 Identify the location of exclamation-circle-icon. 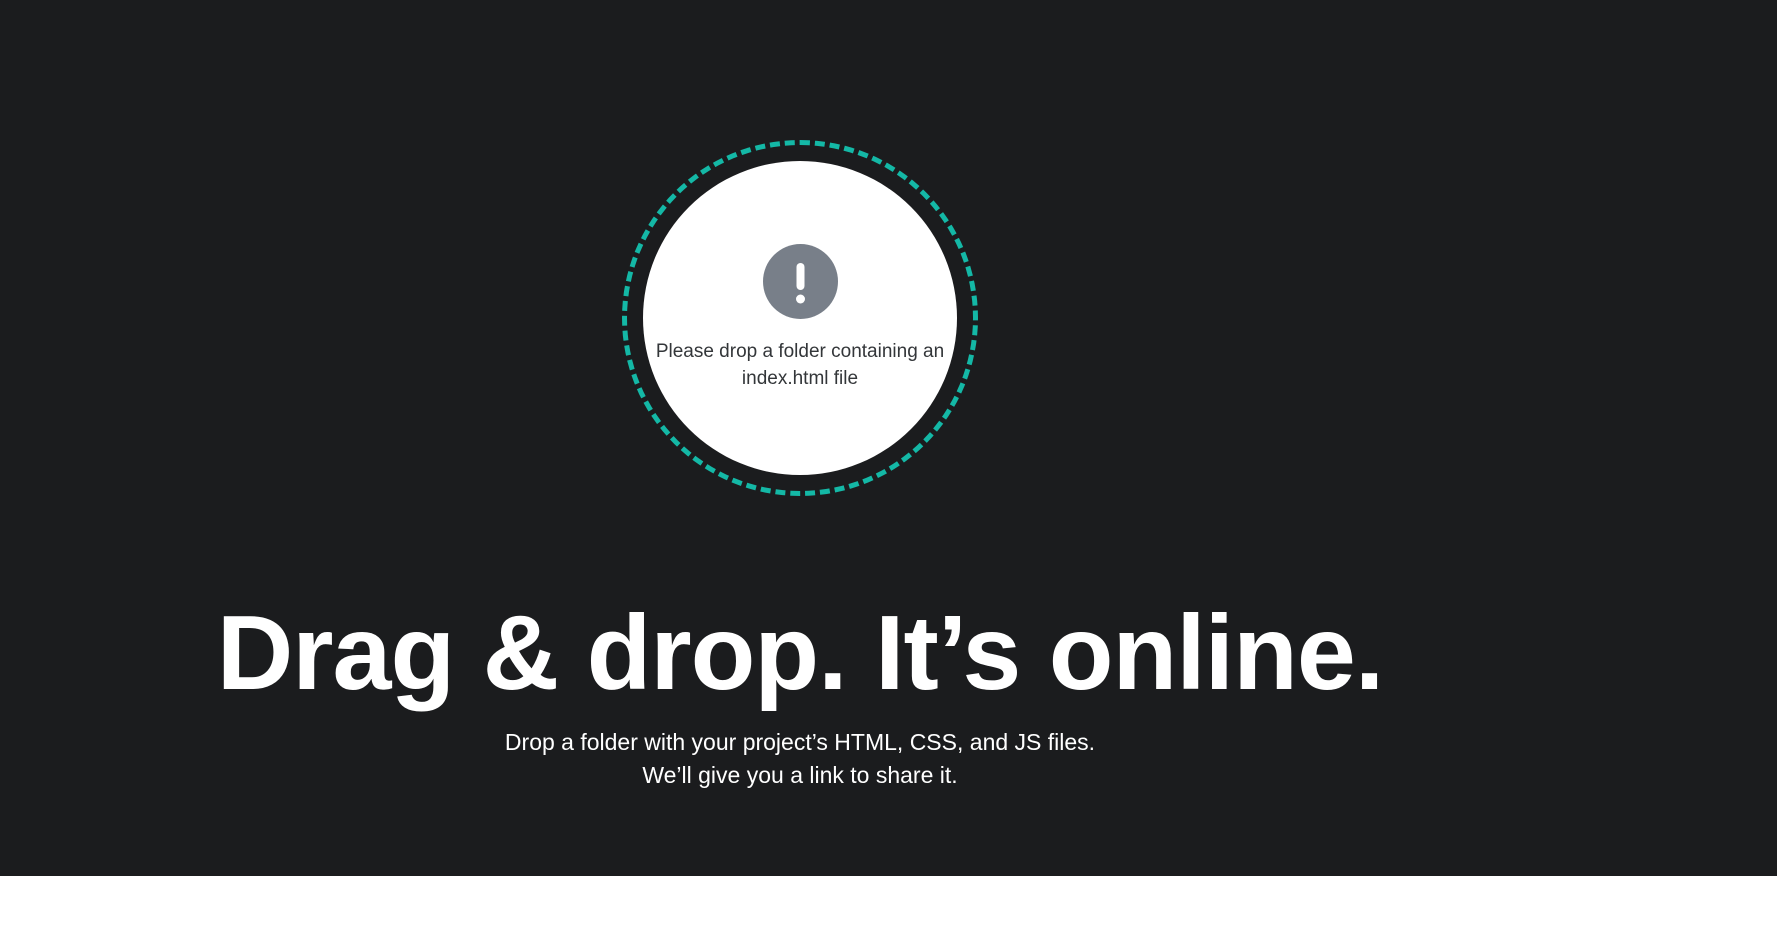
(800, 281).